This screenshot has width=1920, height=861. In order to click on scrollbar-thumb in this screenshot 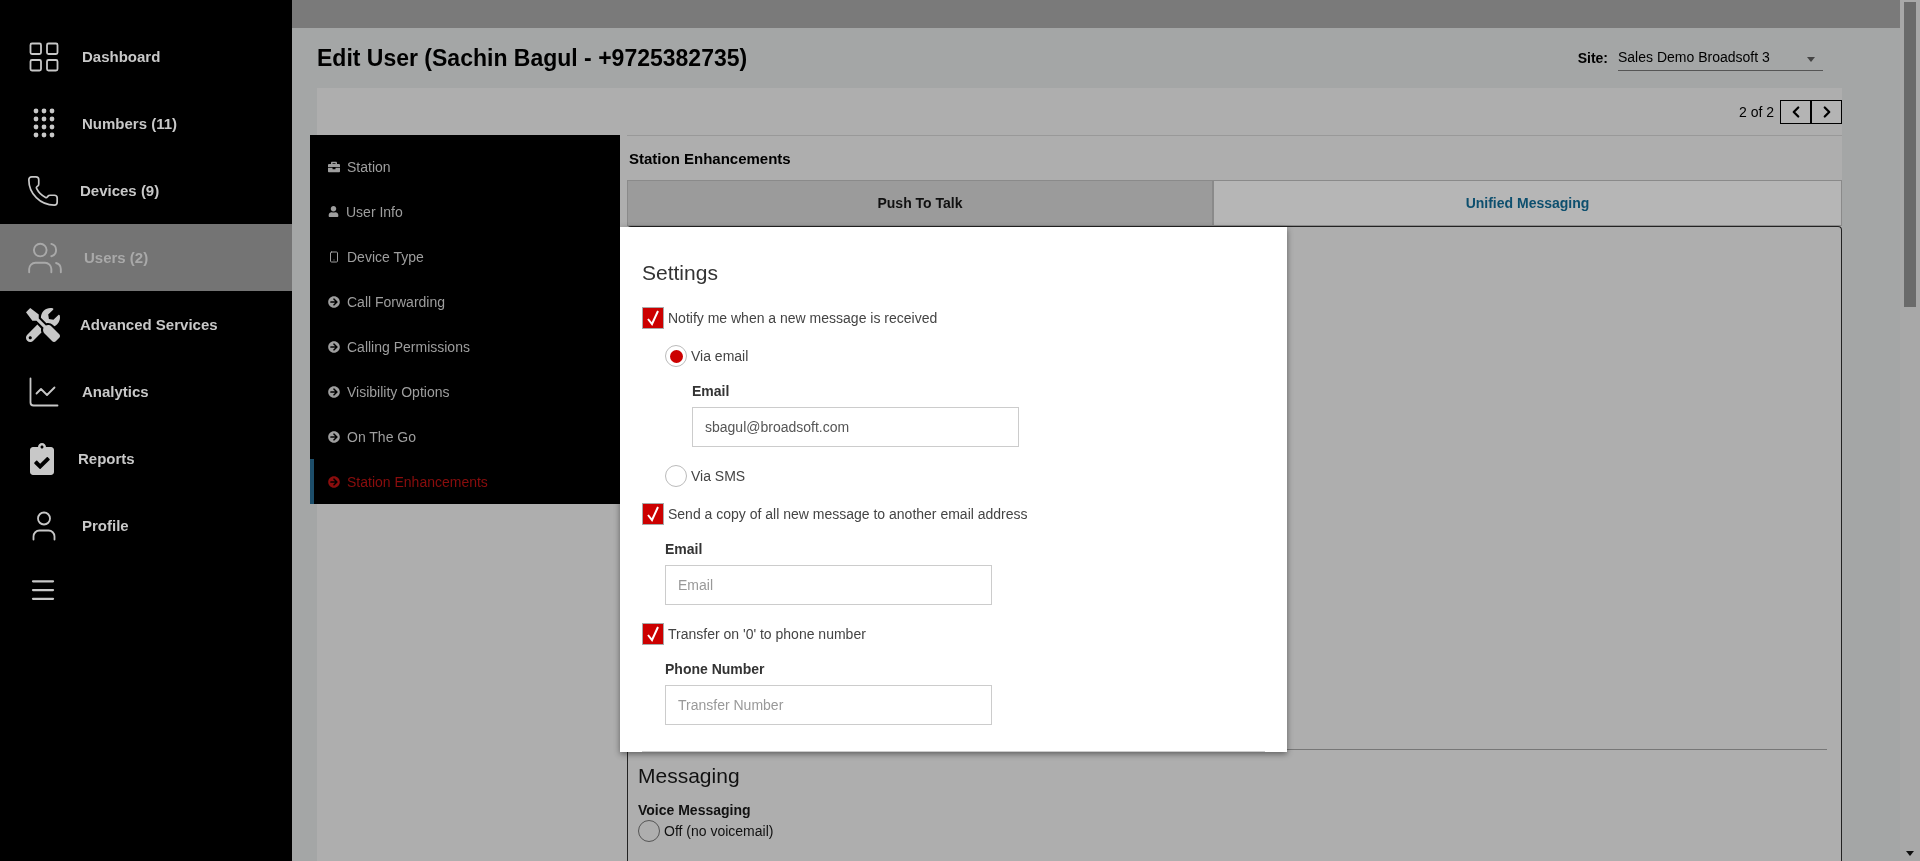, I will do `click(1910, 154)`.